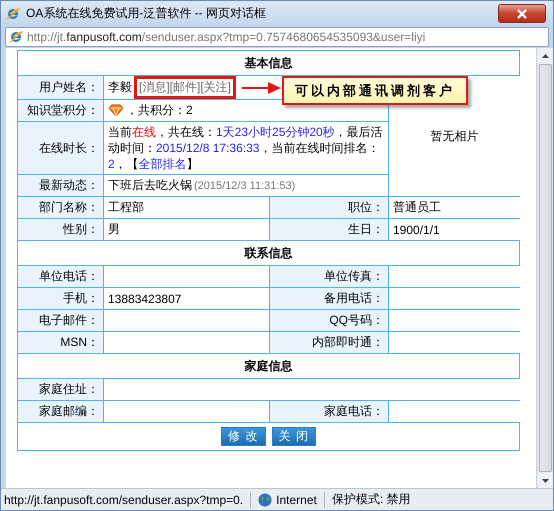 The image size is (554, 511). Describe the element at coordinates (145, 299) in the screenshot. I see `field-value: 13883423807` at that location.